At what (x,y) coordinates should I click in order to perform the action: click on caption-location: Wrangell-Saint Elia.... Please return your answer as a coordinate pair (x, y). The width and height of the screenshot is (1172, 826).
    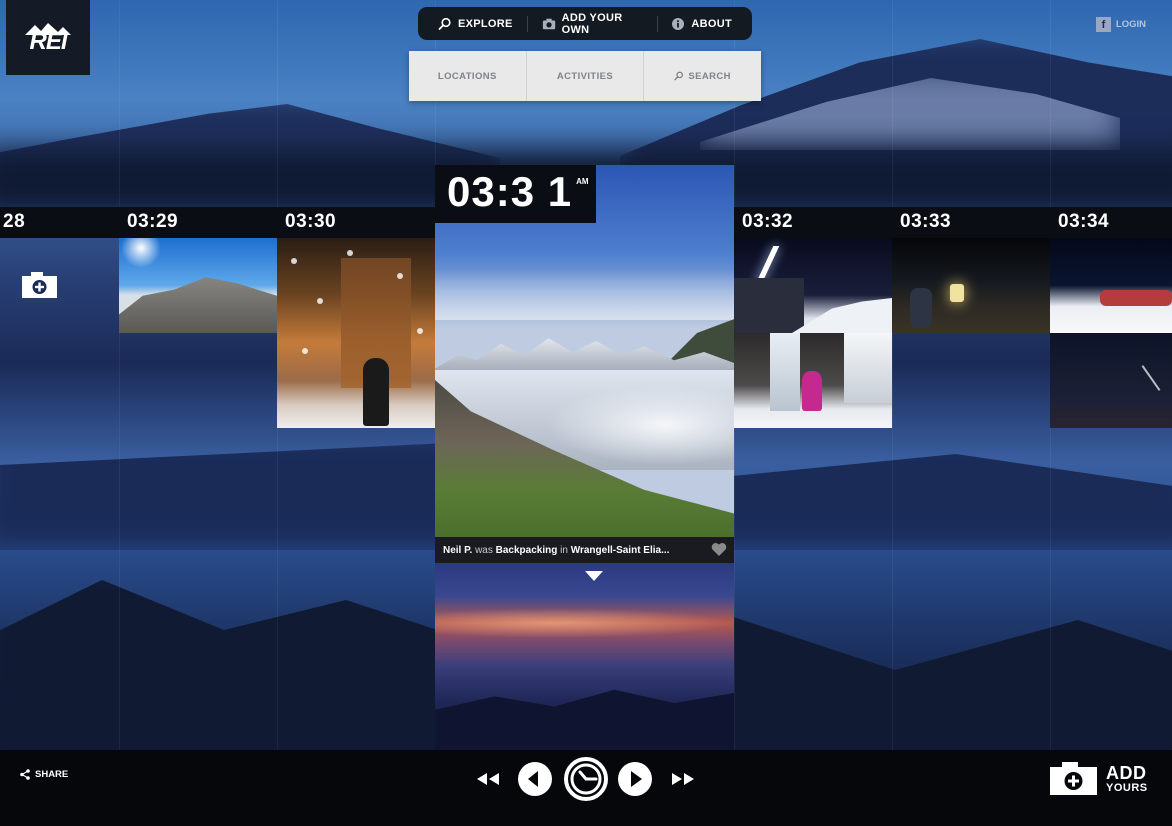
    Looking at the image, I should click on (620, 550).